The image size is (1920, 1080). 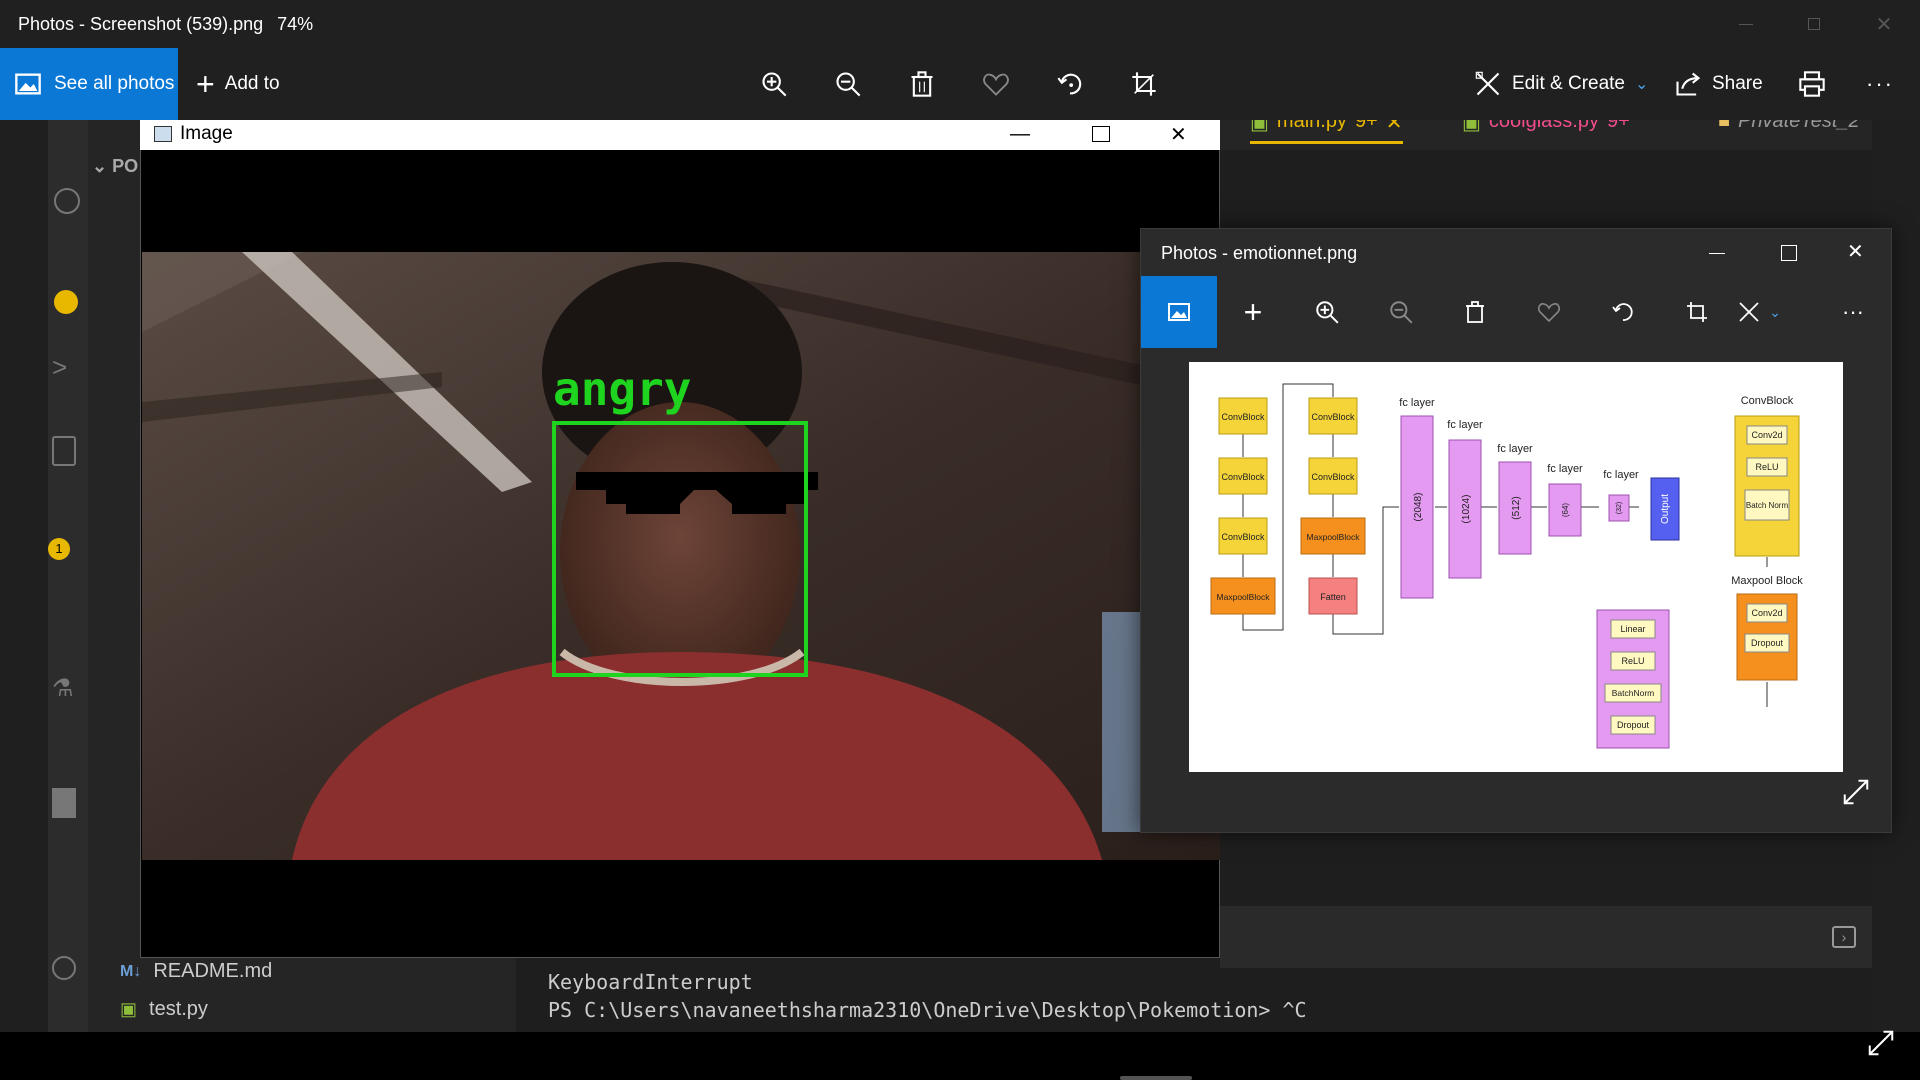 I want to click on edit-create-button: ⌄, so click(x=1759, y=312).